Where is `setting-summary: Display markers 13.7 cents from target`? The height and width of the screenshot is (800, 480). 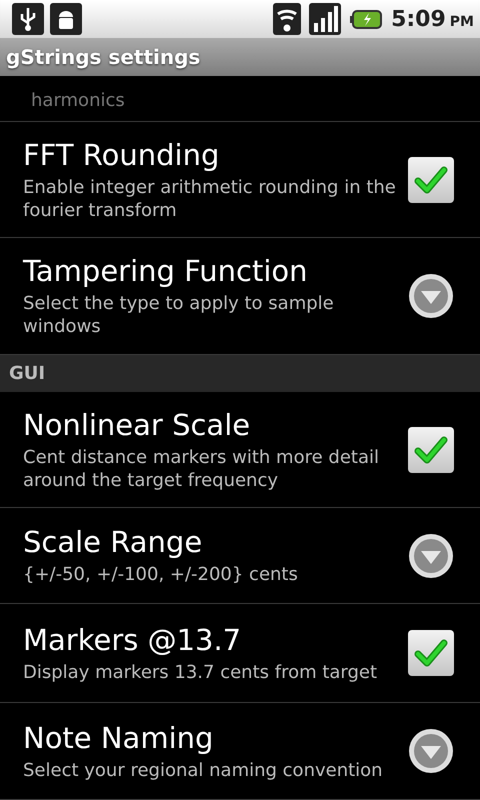 setting-summary: Display markers 13.7 cents from target is located at coordinates (200, 672).